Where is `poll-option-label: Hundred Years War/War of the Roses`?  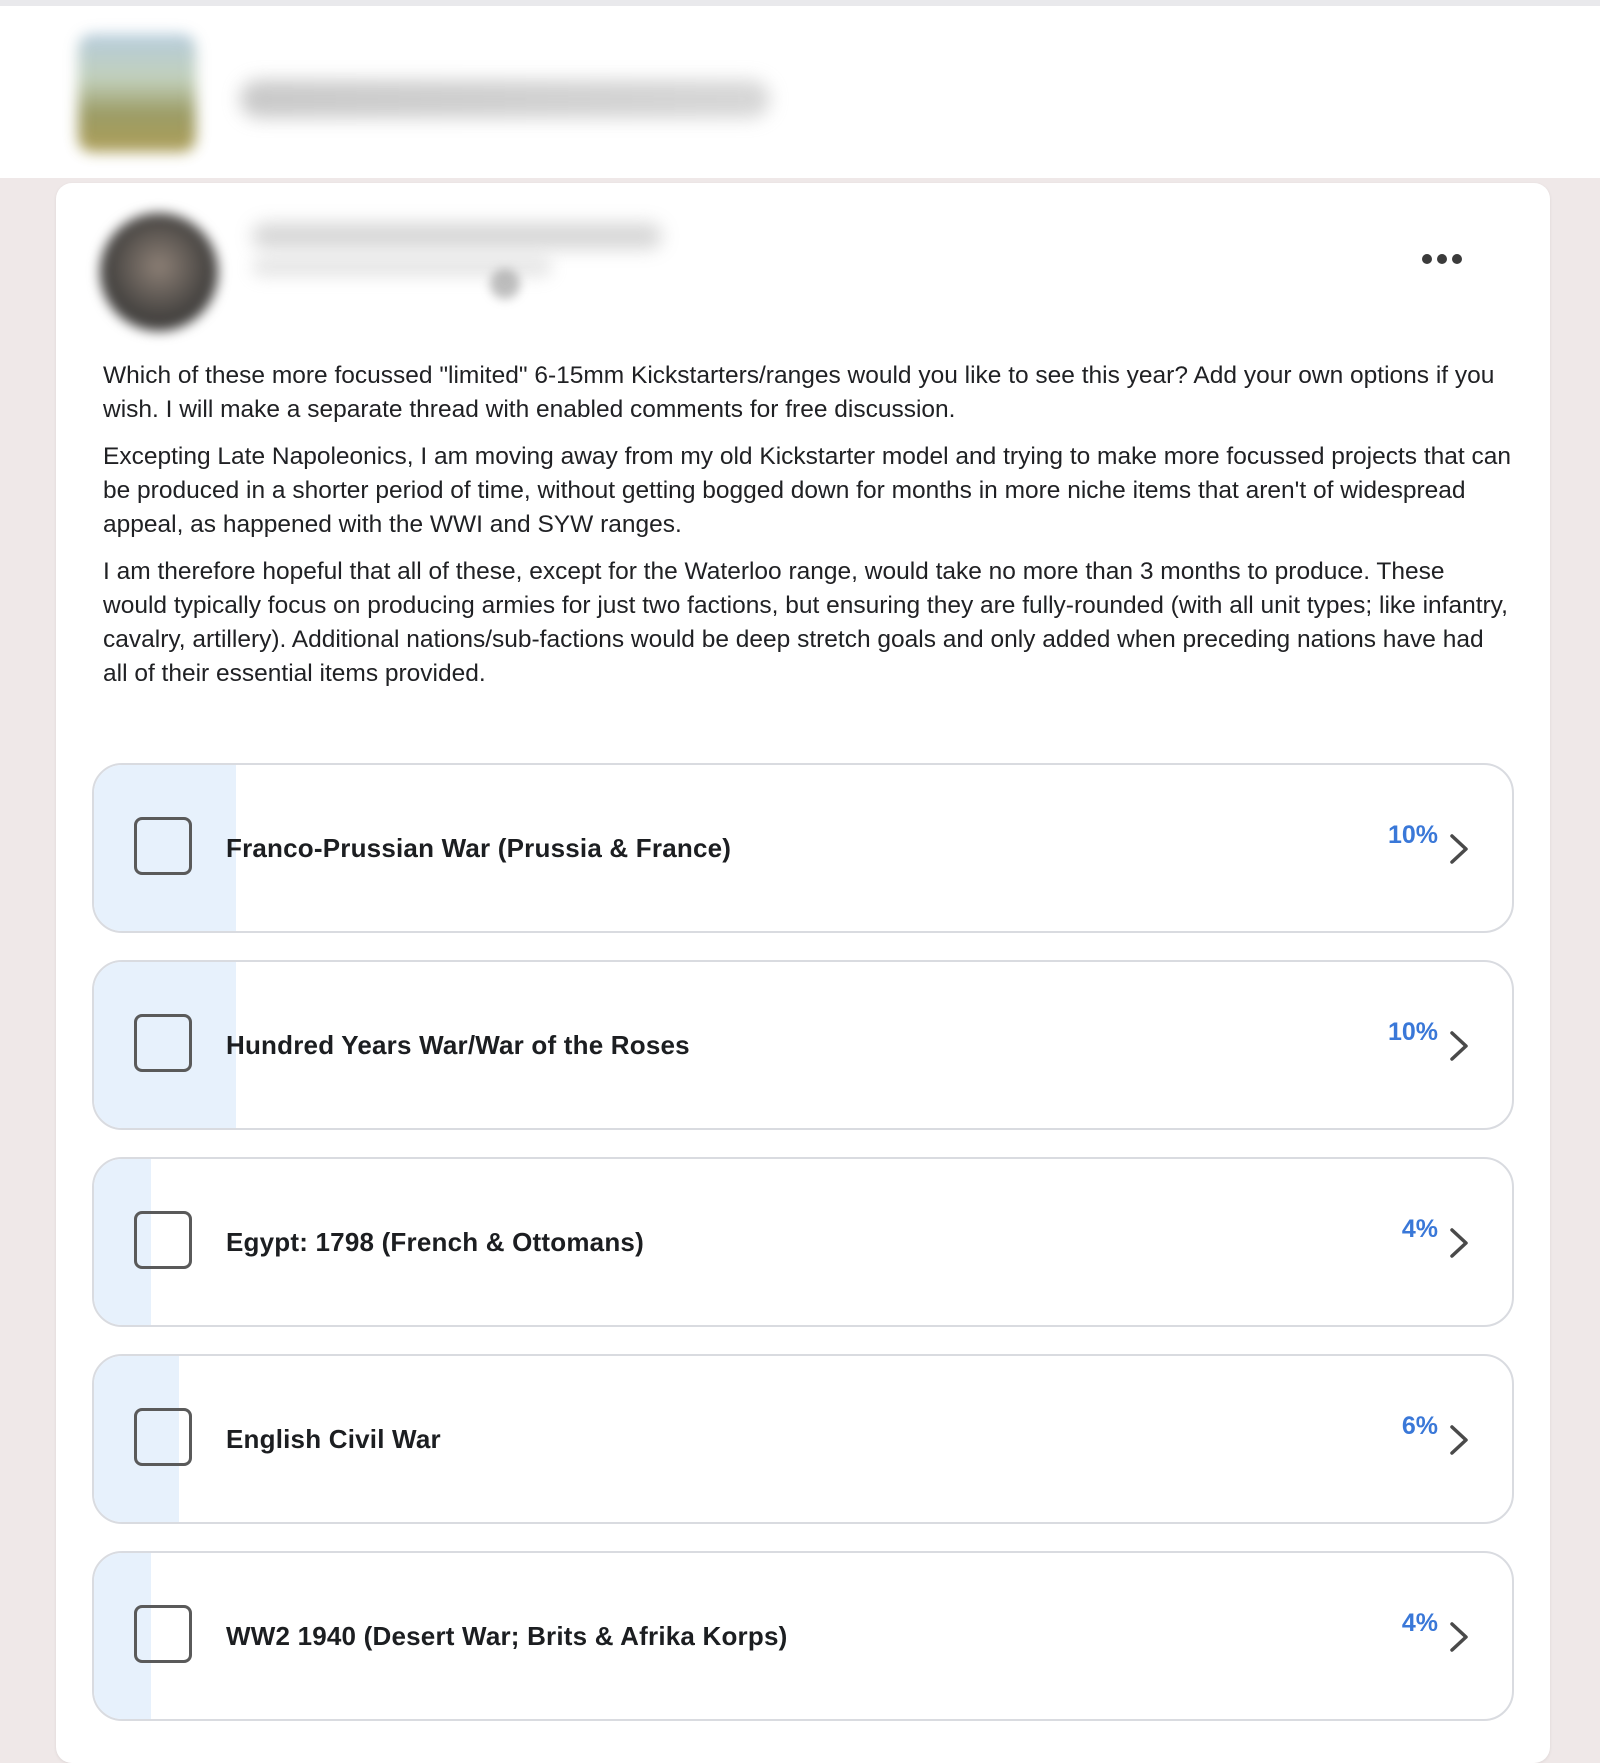
poll-option-label: Hundred Years War/War of the Roses is located at coordinates (458, 1045).